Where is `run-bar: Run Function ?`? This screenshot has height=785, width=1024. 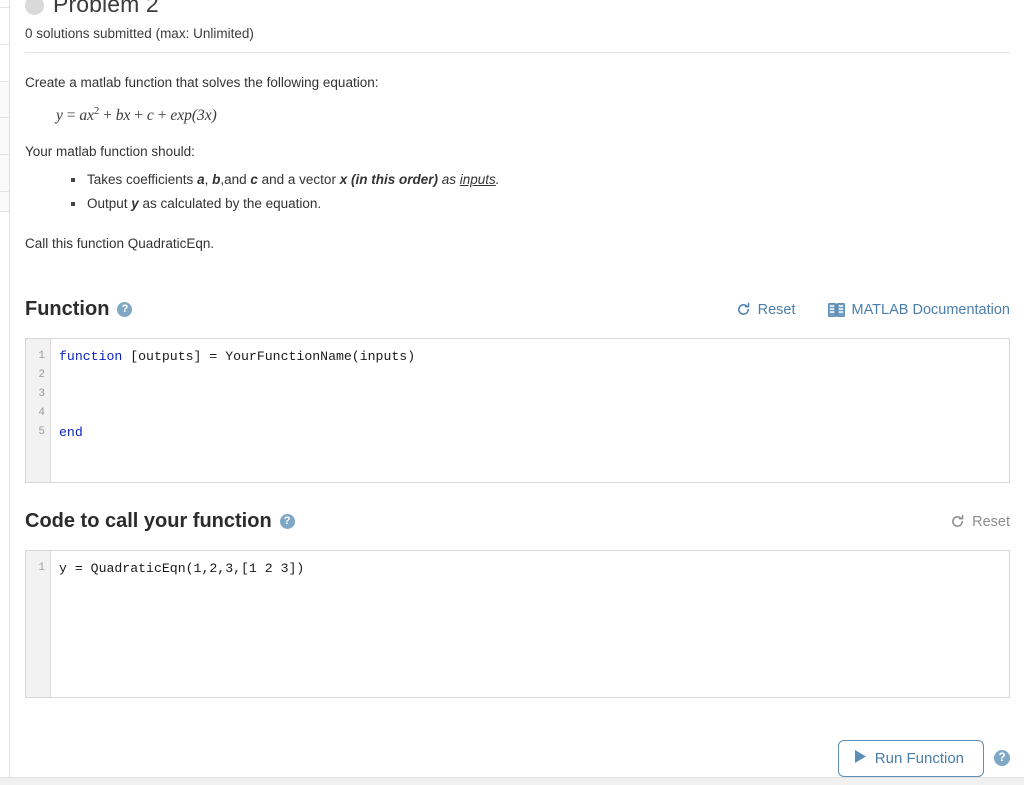 run-bar: Run Function ? is located at coordinates (517, 758).